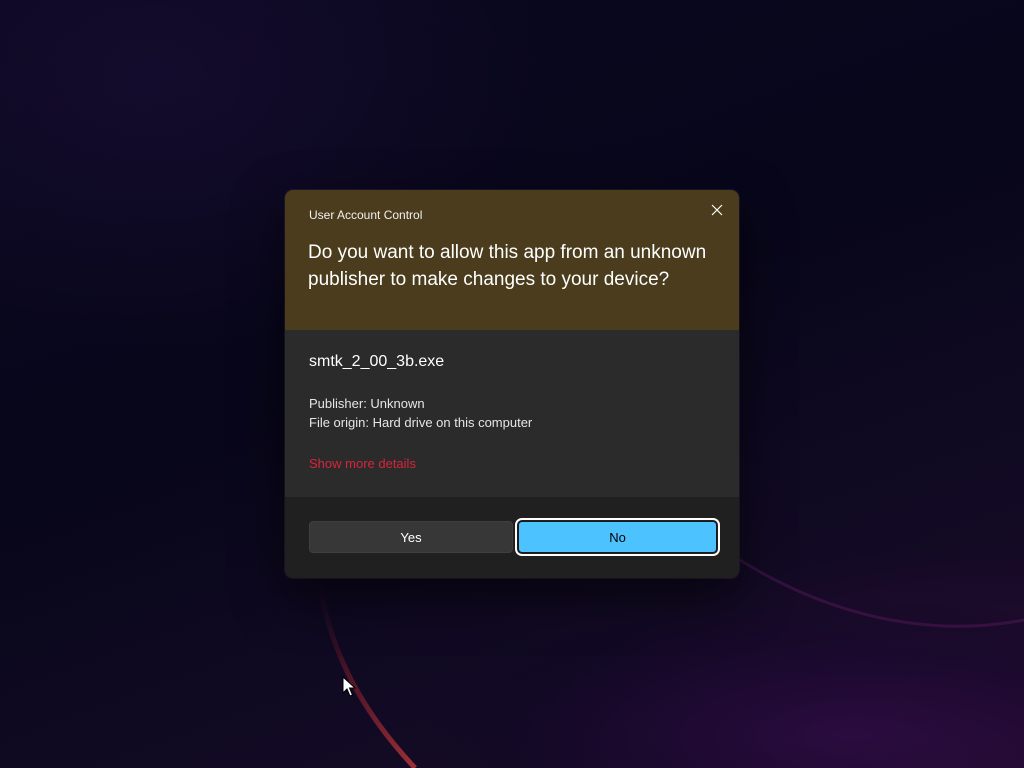  I want to click on no-button: No, so click(617, 537).